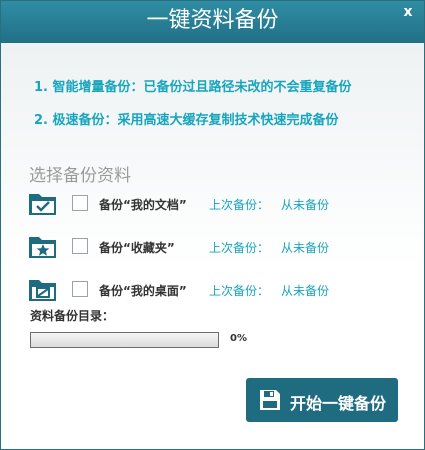 This screenshot has width=425, height=450. I want to click on start-backup-button: 开始一键备份, so click(322, 400).